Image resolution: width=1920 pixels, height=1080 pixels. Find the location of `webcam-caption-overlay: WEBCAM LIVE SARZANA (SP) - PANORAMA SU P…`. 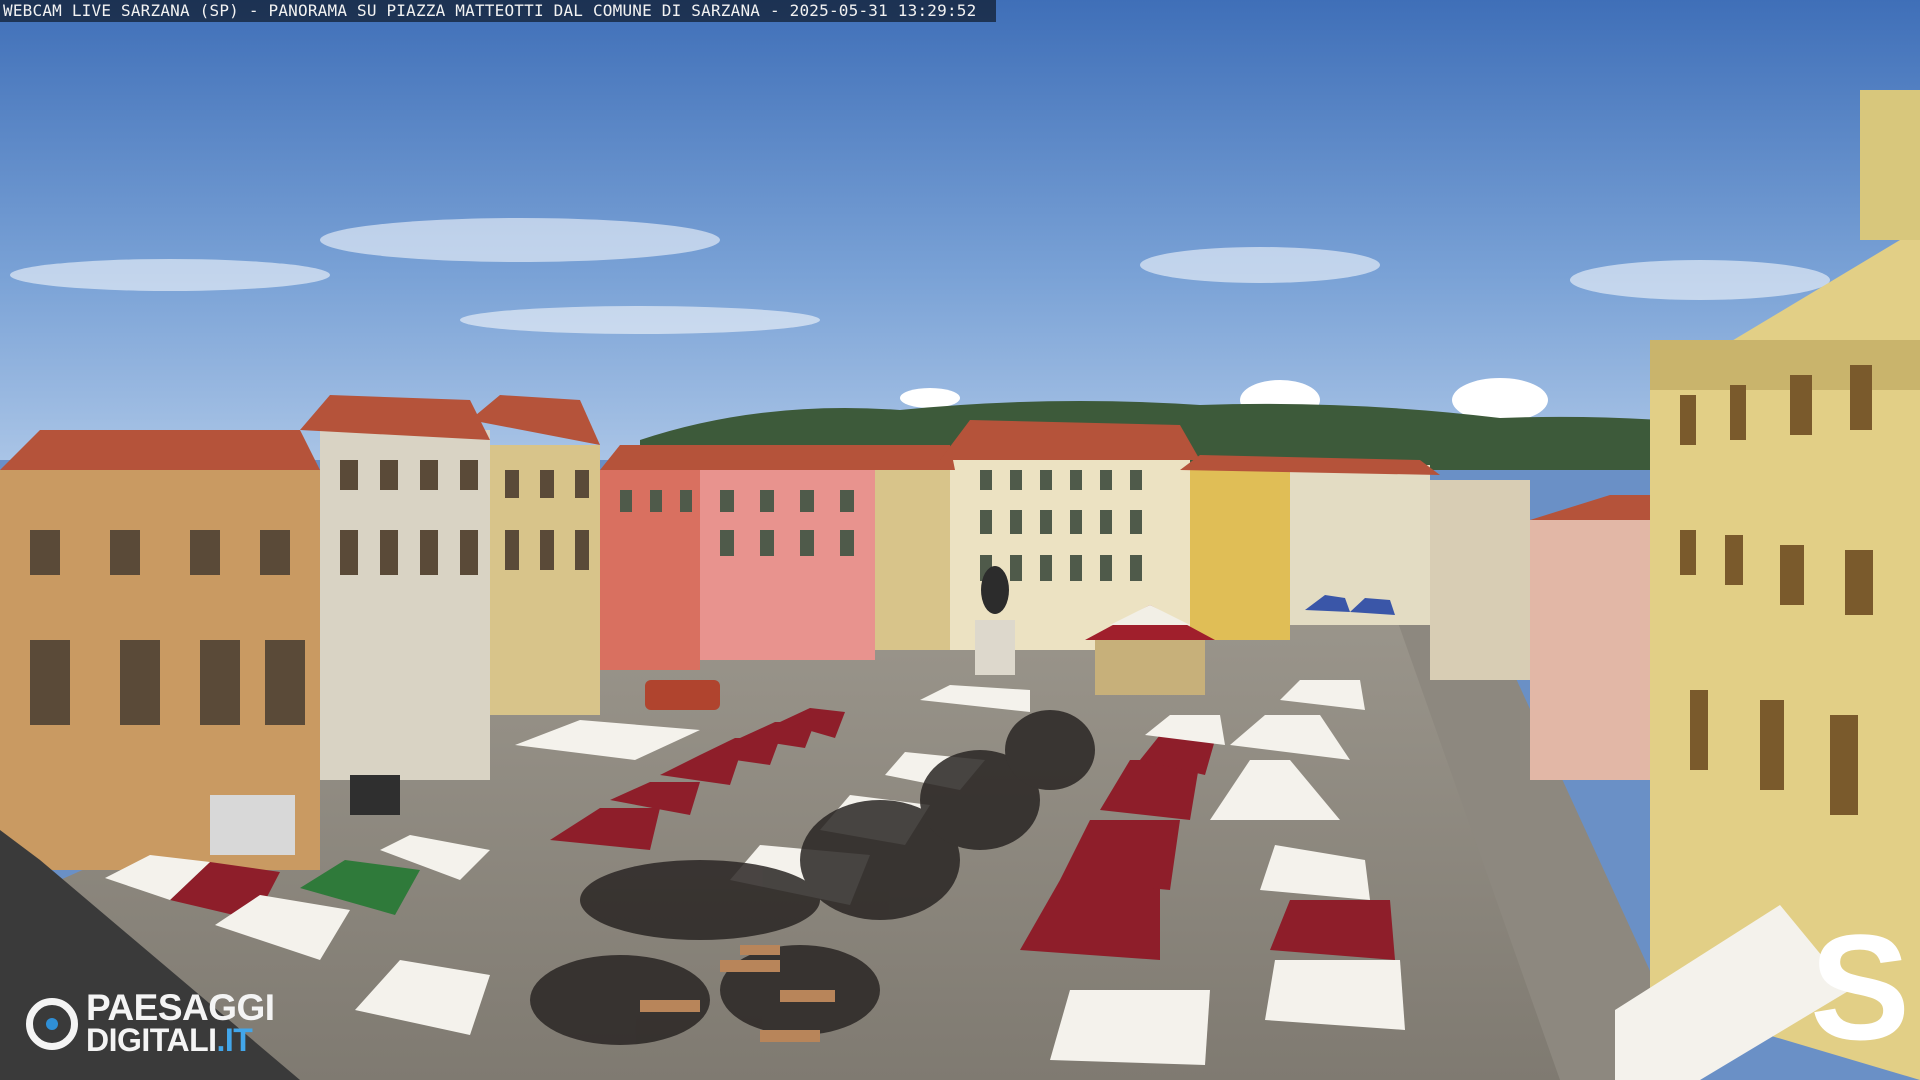

webcam-caption-overlay: WEBCAM LIVE SARZANA (SP) - PANORAMA SU P… is located at coordinates (498, 11).